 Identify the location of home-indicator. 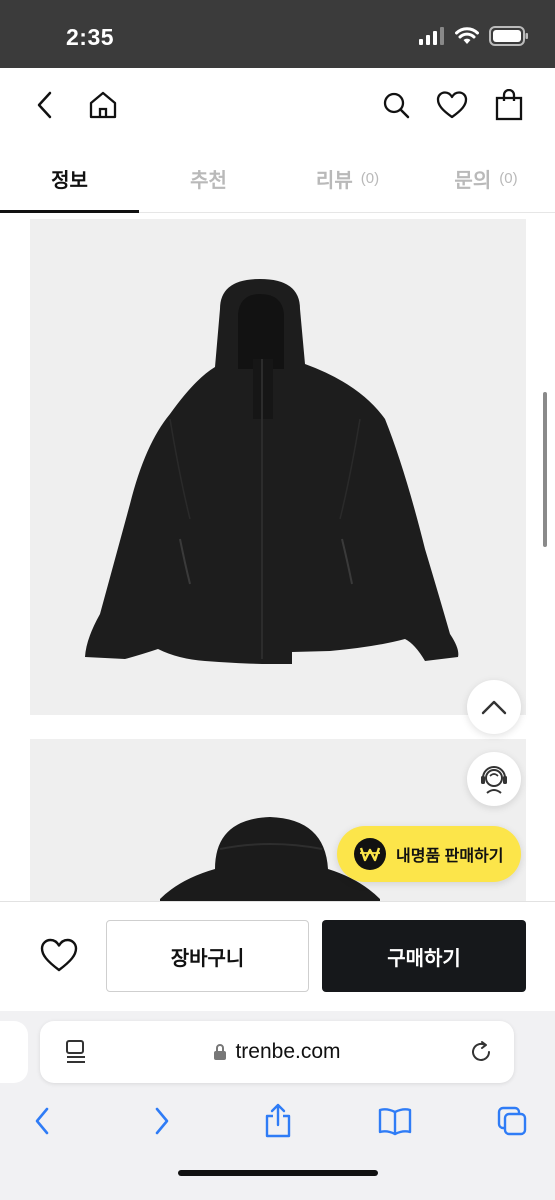
(278, 1173).